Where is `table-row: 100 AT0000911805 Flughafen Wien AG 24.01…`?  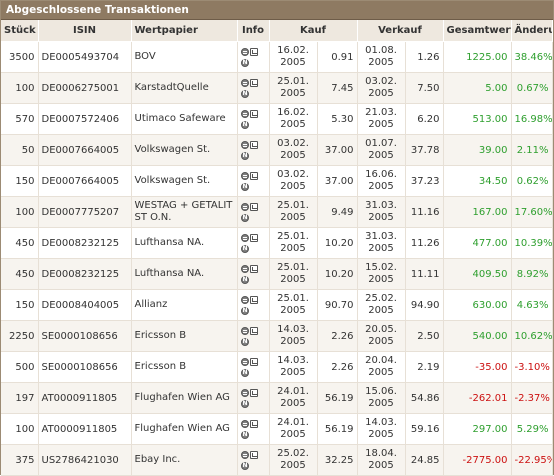 table-row: 100 AT0000911805 Flughafen Wien AG 24.01… is located at coordinates (277, 429).